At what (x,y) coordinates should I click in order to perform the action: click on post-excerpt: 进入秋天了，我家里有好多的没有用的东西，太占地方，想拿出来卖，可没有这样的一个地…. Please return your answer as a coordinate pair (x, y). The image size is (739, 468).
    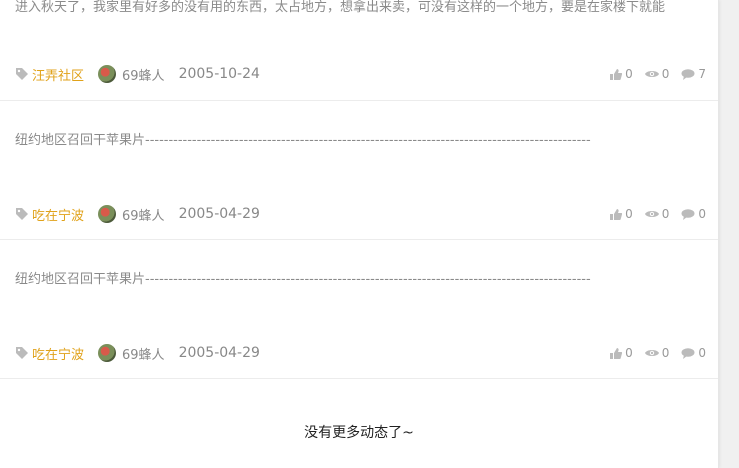
    Looking at the image, I should click on (359, 9).